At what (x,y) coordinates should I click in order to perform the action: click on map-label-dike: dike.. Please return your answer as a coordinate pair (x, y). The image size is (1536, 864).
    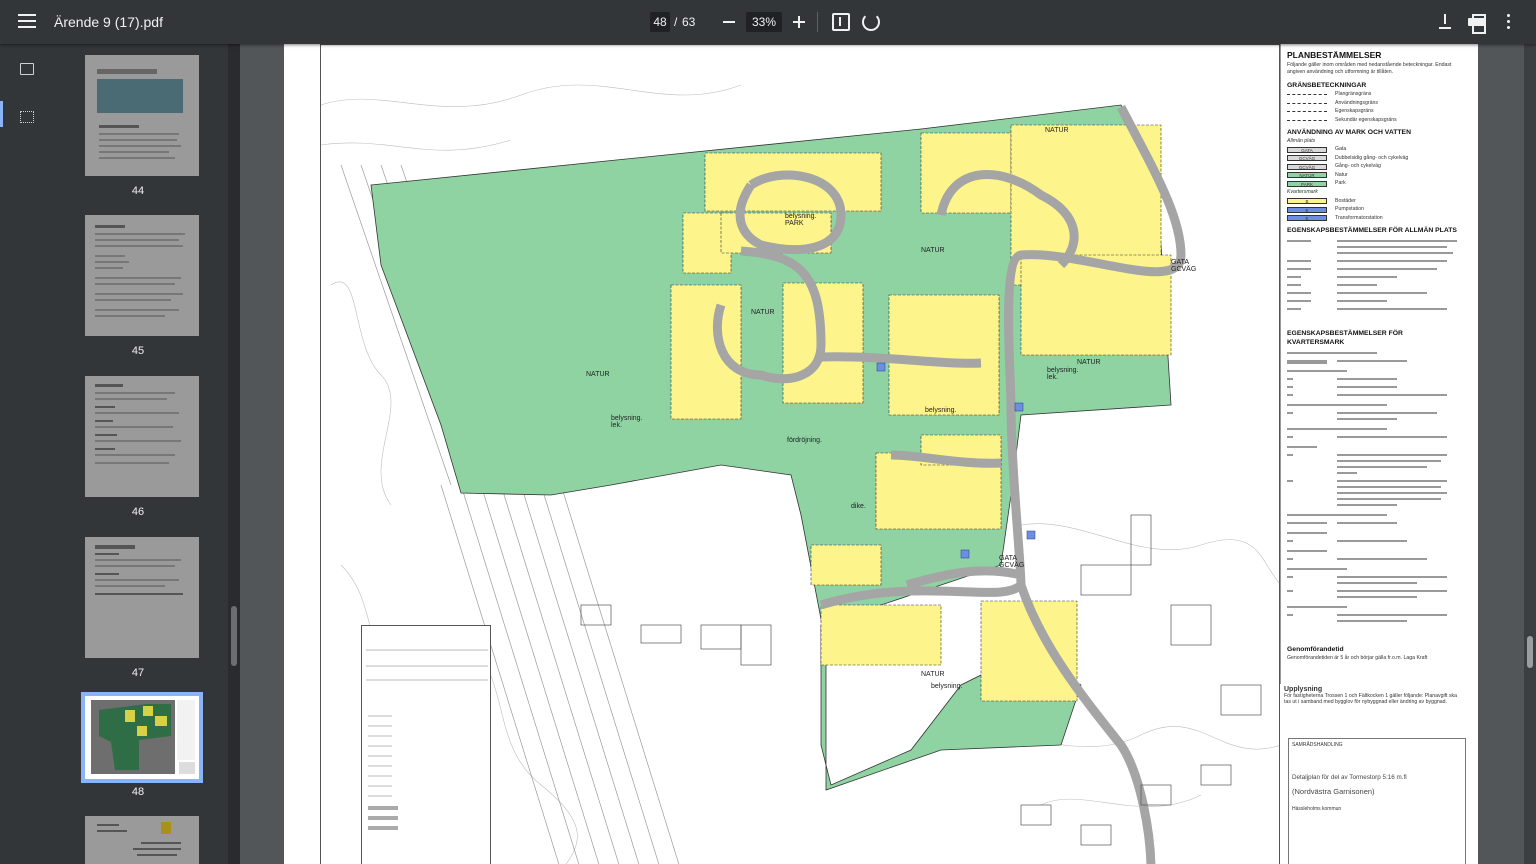
    Looking at the image, I should click on (858, 506).